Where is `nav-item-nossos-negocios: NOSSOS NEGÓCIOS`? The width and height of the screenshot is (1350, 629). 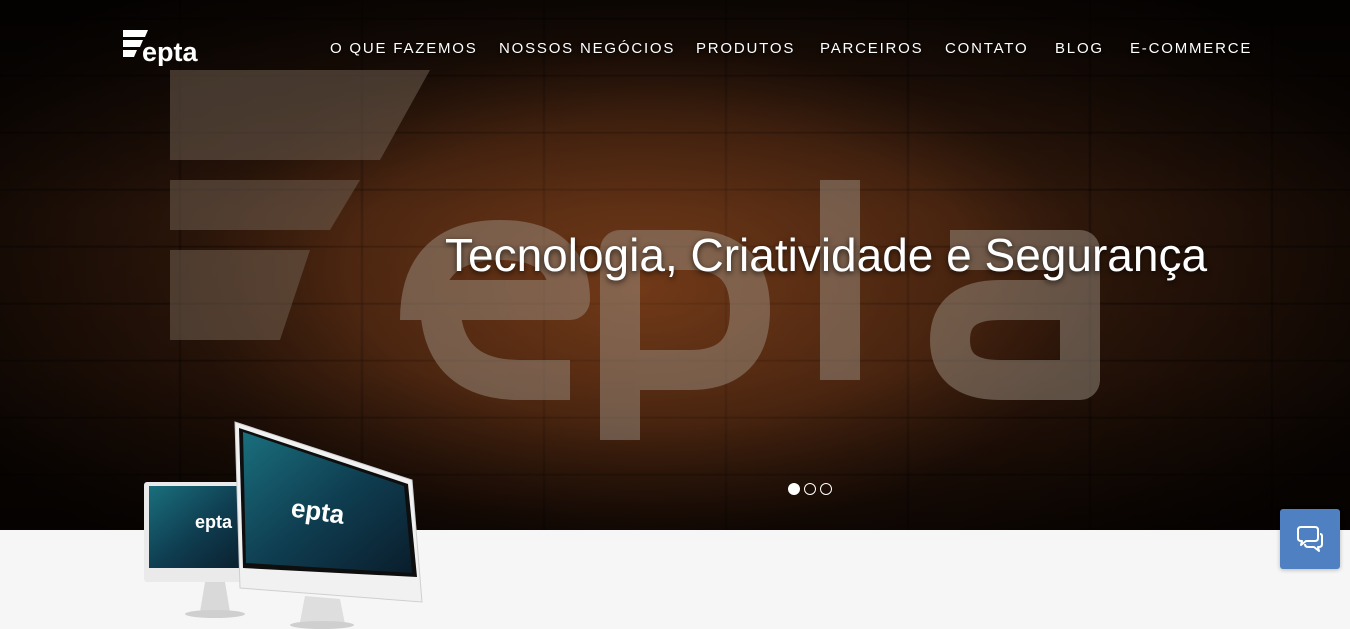
nav-item-nossos-negocios: NOSSOS NEGÓCIOS is located at coordinates (587, 48).